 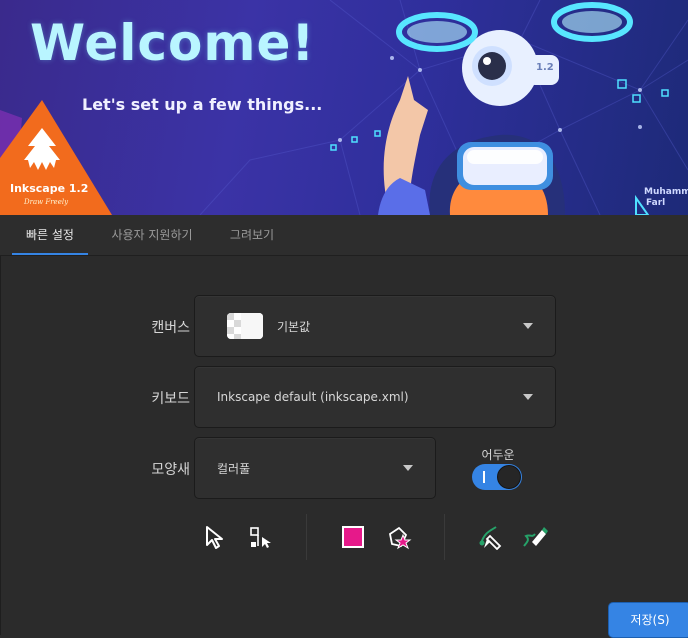 What do you see at coordinates (49, 188) in the screenshot?
I see `logo-name: Inkscape 1.2` at bounding box center [49, 188].